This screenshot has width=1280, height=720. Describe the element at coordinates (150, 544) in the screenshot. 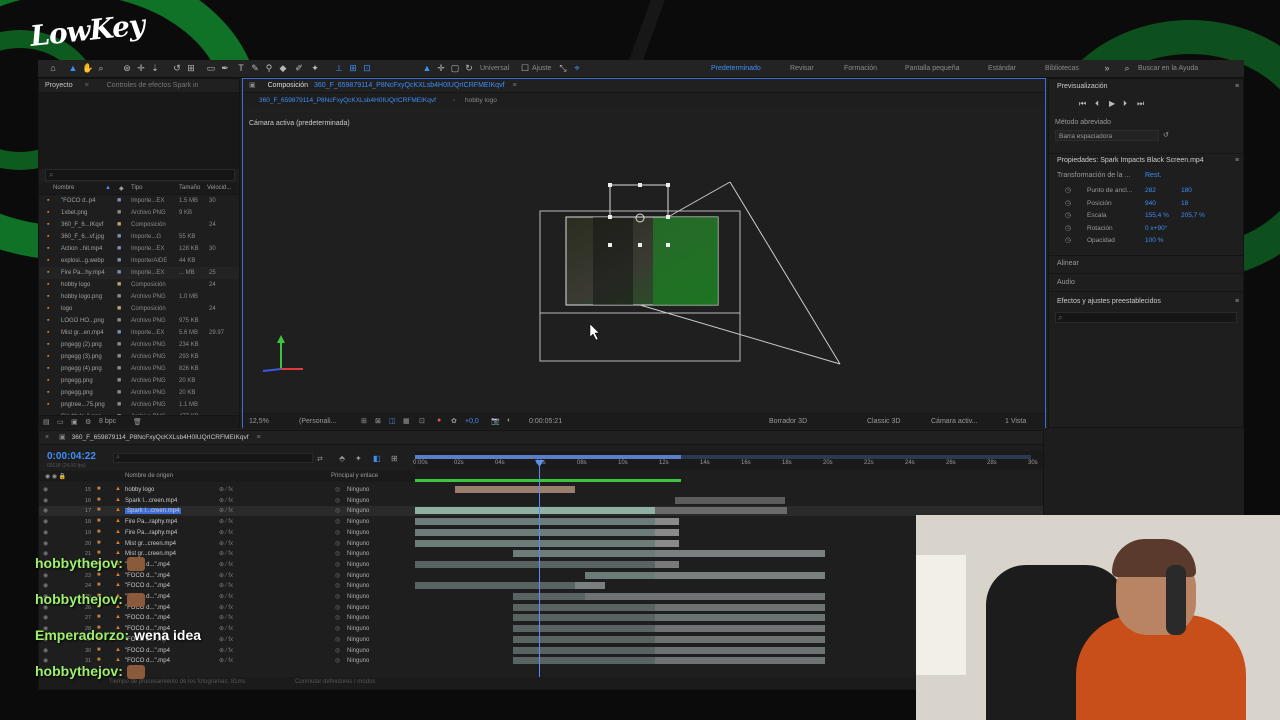

I see `layer-name: Mist gr...creen.mp4` at that location.